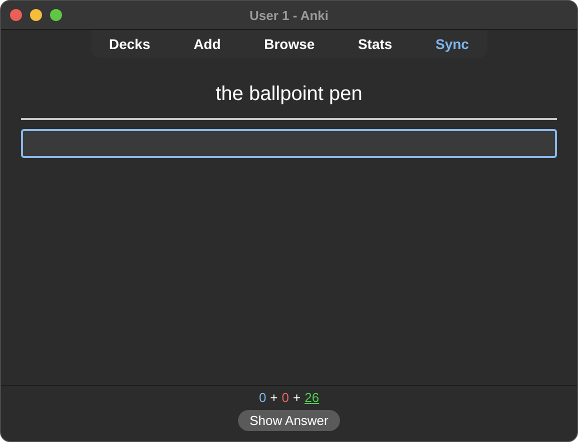  I want to click on minimize-icon, so click(36, 15).